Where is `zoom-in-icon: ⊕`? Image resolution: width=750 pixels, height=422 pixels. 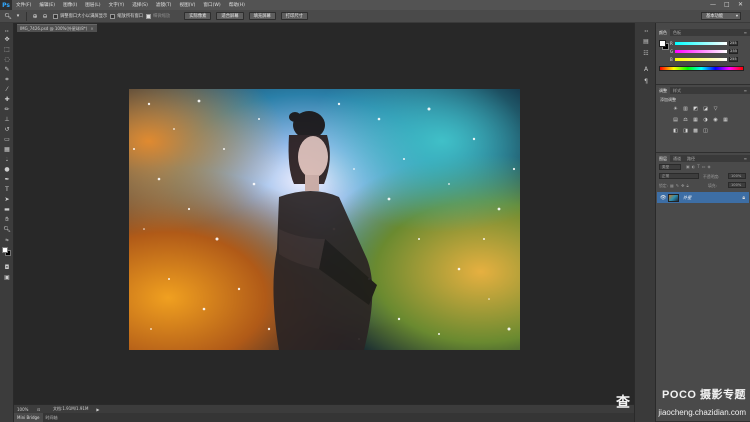 zoom-in-icon: ⊕ is located at coordinates (35, 16).